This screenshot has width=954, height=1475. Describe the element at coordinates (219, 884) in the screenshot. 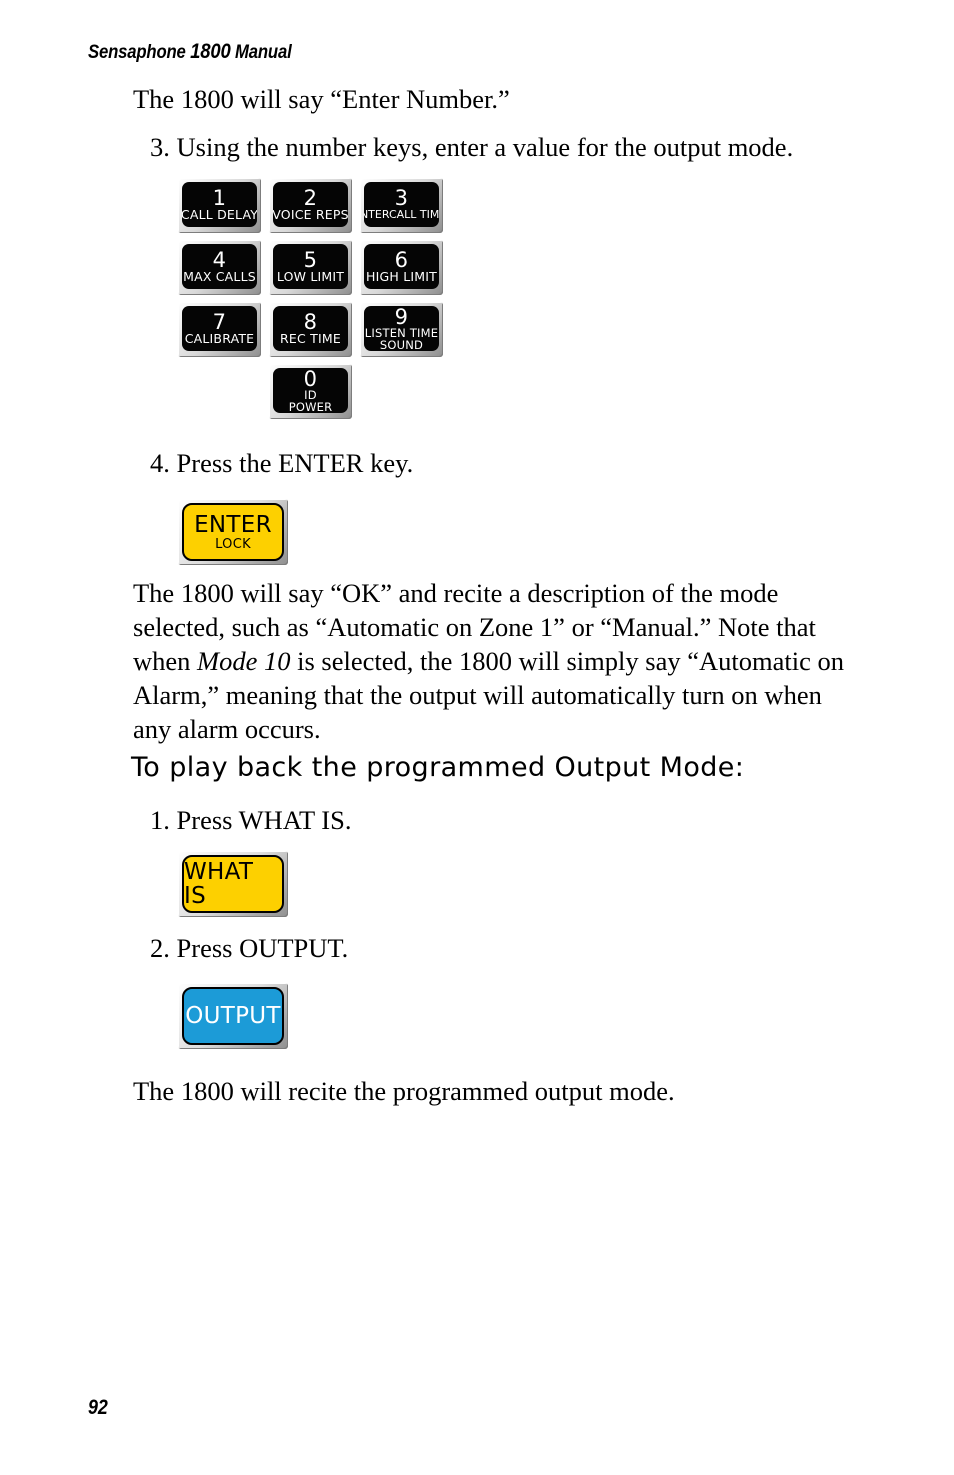

I see `what-is-key-label: WHAT IS` at that location.